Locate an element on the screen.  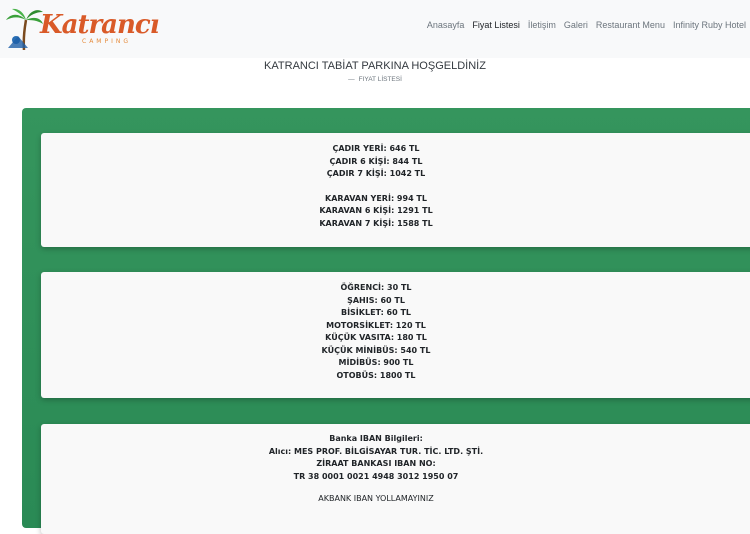
nav-item-infinity-ruby-hotel: Infinity Ruby Hotel is located at coordinates (709, 25).